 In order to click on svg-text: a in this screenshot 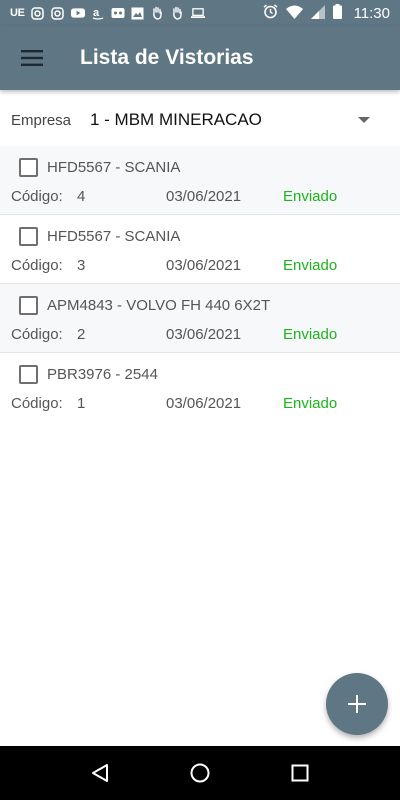, I will do `click(96, 13)`.